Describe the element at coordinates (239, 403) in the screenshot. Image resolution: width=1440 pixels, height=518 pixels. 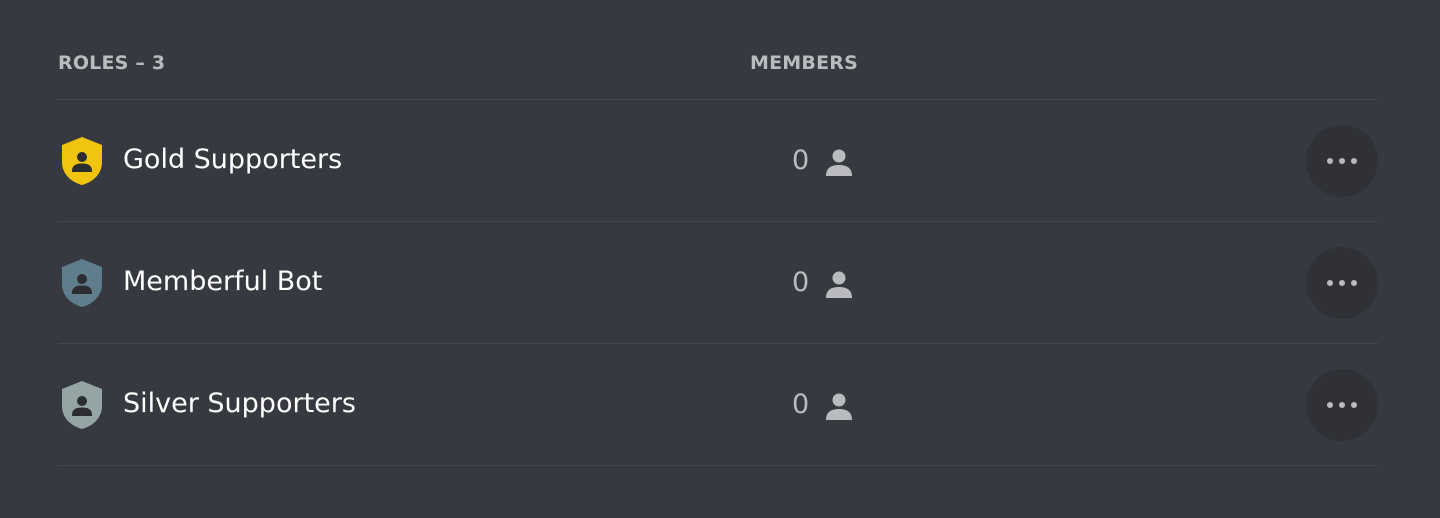
I see `role-name: Silver Supporters` at that location.